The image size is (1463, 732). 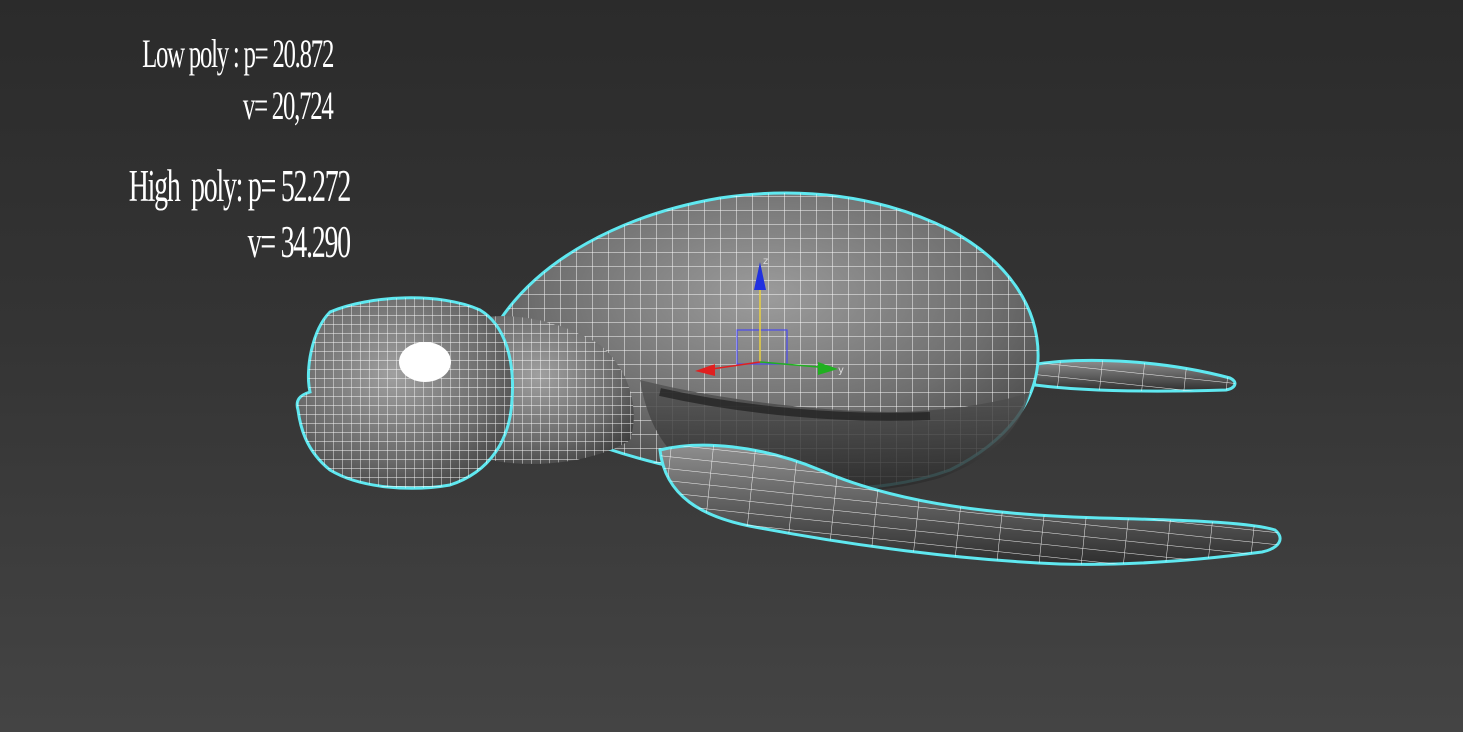 What do you see at coordinates (765, 261) in the screenshot?
I see `gizmo-z-label: z` at bounding box center [765, 261].